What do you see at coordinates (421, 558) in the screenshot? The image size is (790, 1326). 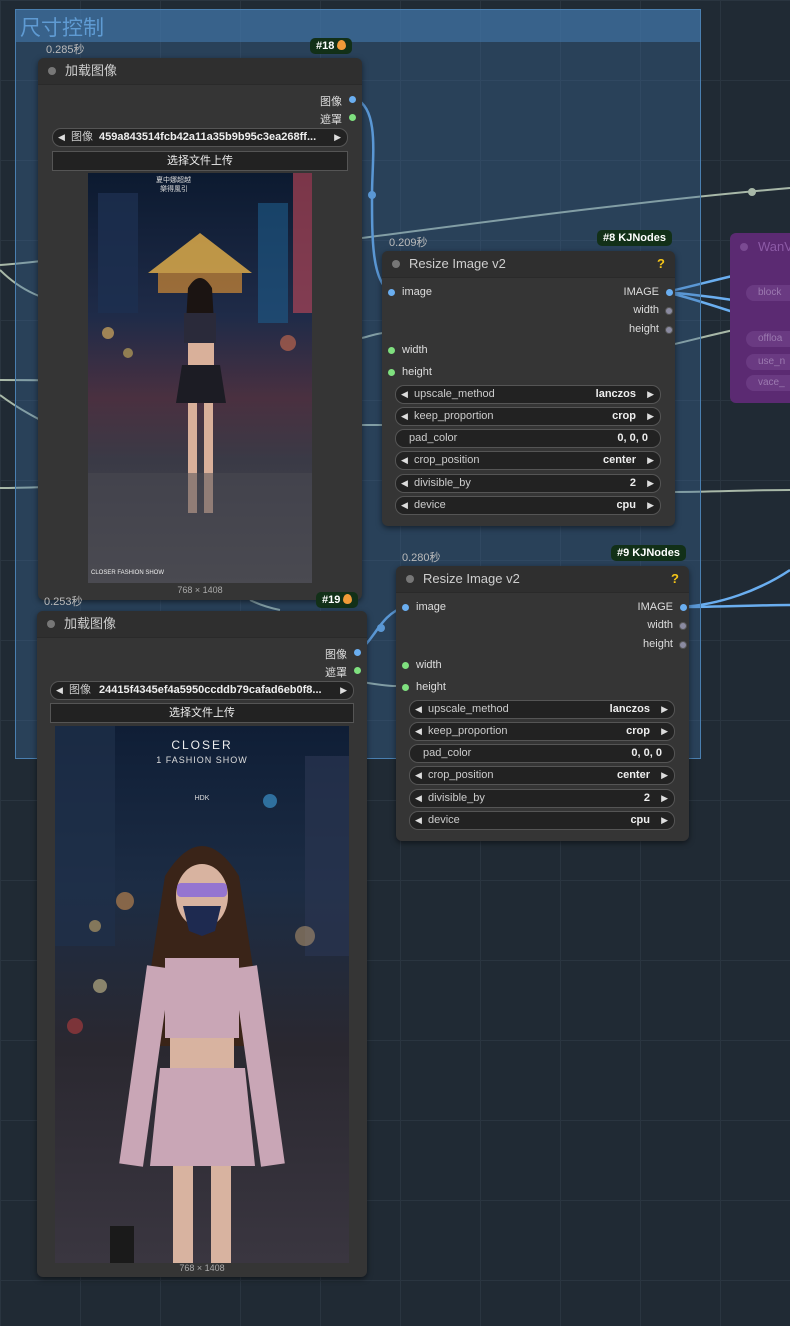 I see `node-timing: 0.280秒` at bounding box center [421, 558].